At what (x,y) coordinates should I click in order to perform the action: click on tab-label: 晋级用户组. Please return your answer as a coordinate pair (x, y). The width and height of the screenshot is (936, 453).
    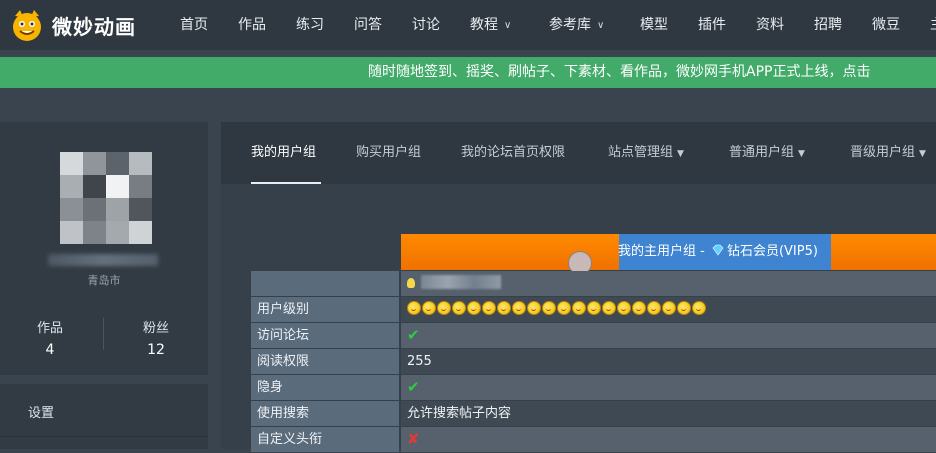
    Looking at the image, I should click on (883, 152).